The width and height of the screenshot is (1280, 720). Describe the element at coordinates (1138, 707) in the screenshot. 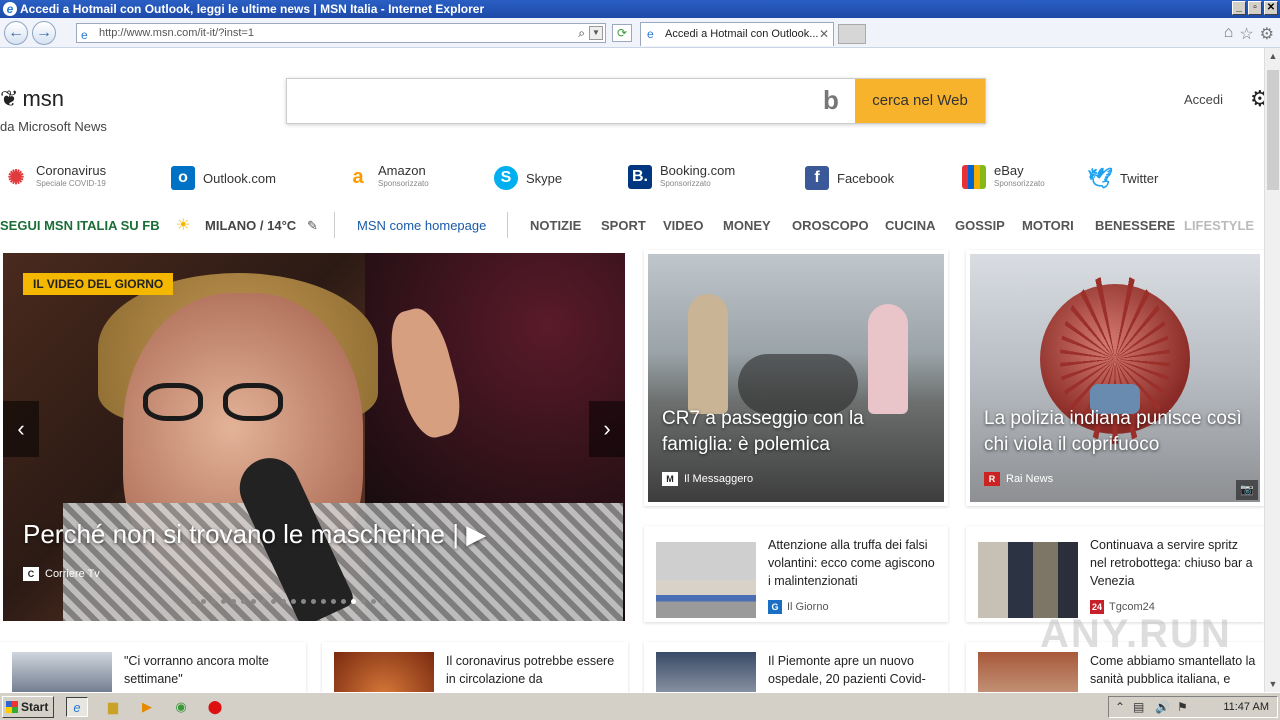

I see `tray-network-icon: ▤` at that location.